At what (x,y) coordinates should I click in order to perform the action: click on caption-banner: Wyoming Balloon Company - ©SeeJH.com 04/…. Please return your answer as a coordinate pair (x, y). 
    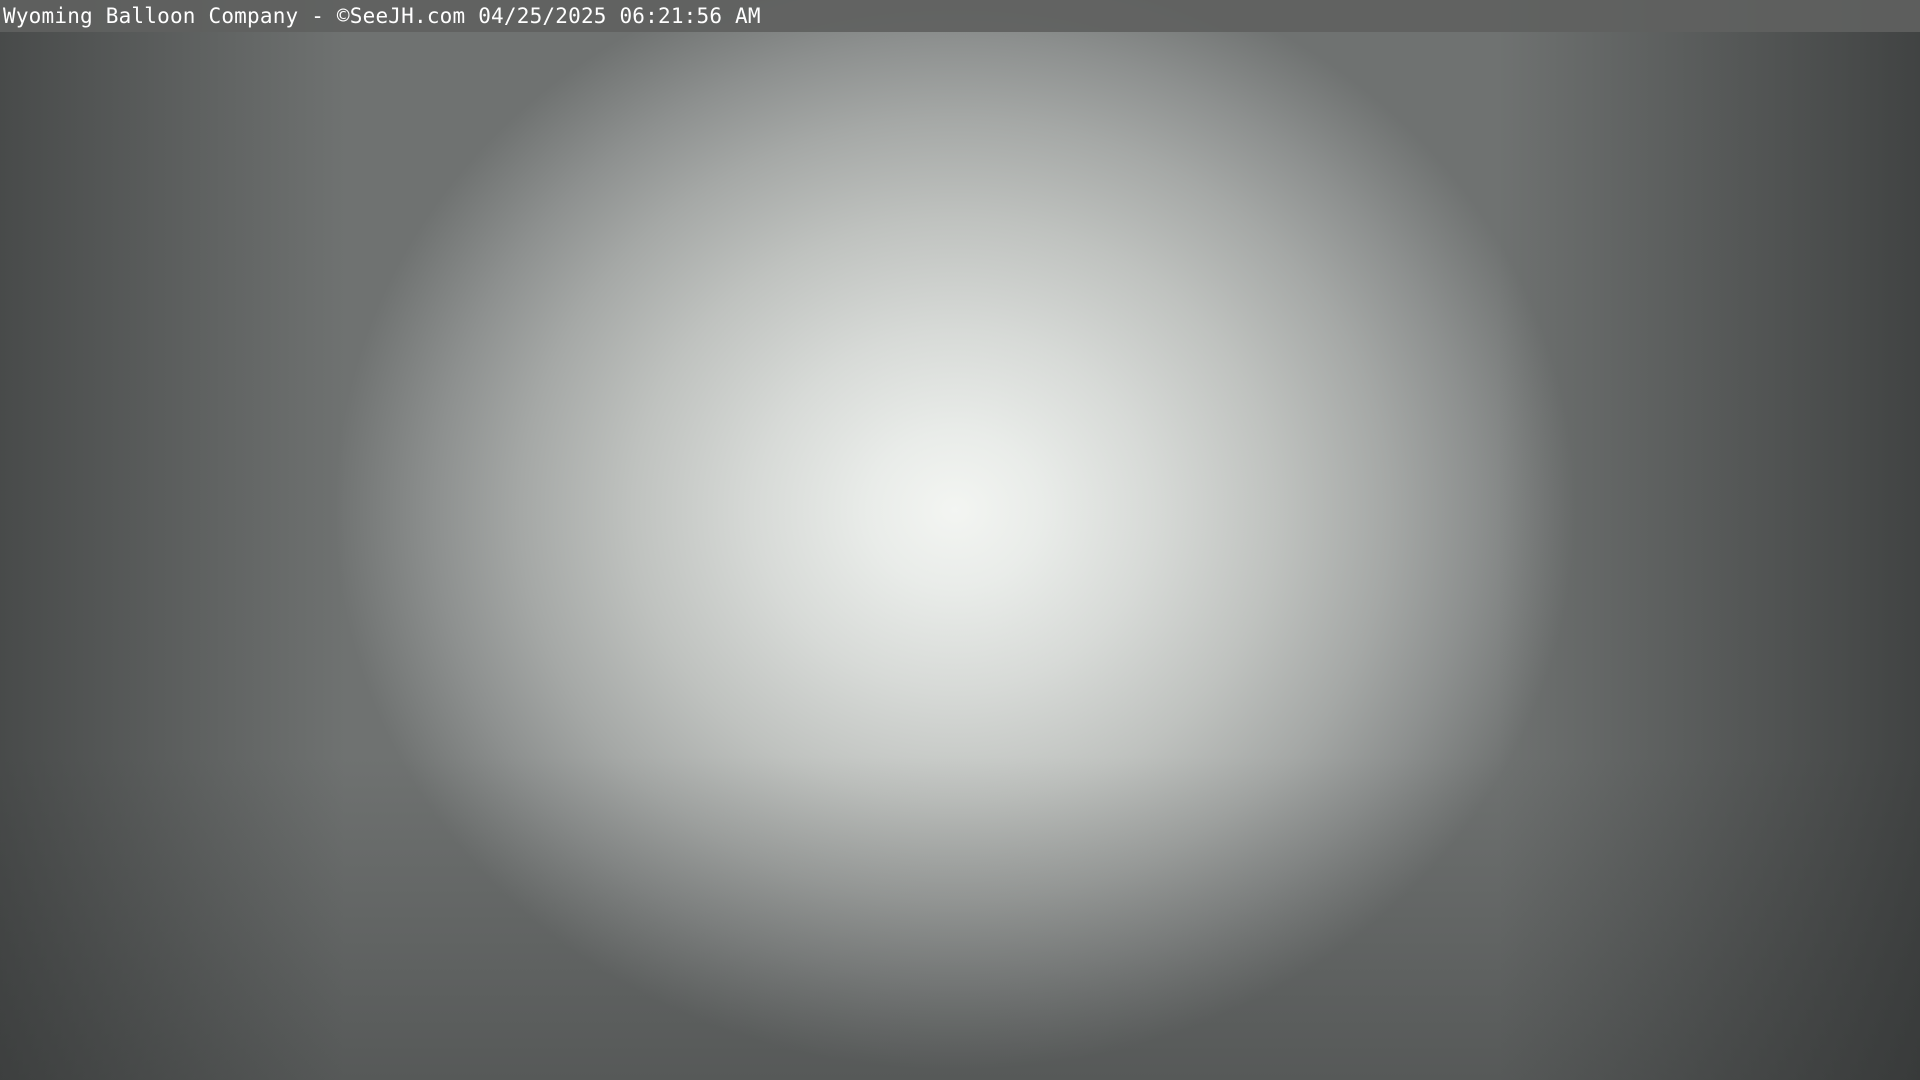
    Looking at the image, I should click on (960, 16).